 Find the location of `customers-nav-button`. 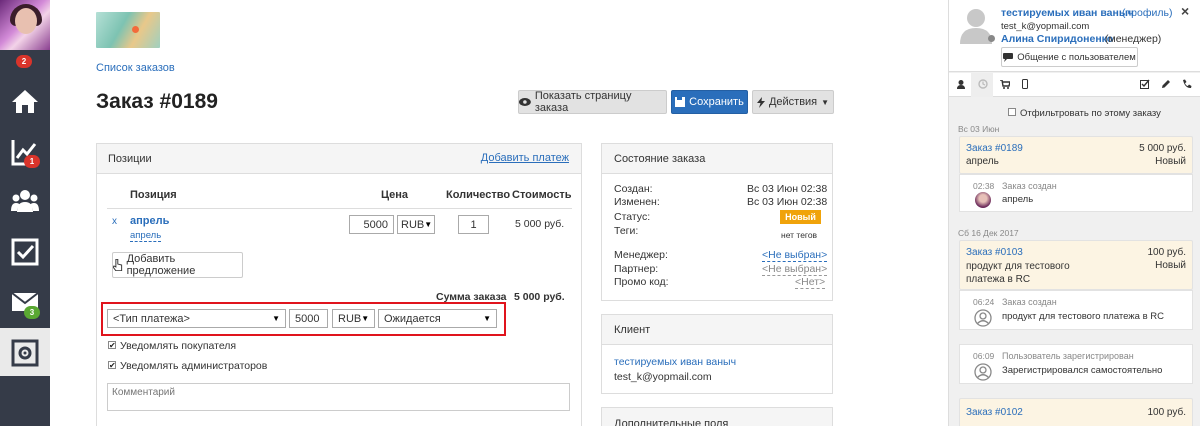

customers-nav-button is located at coordinates (25, 202).